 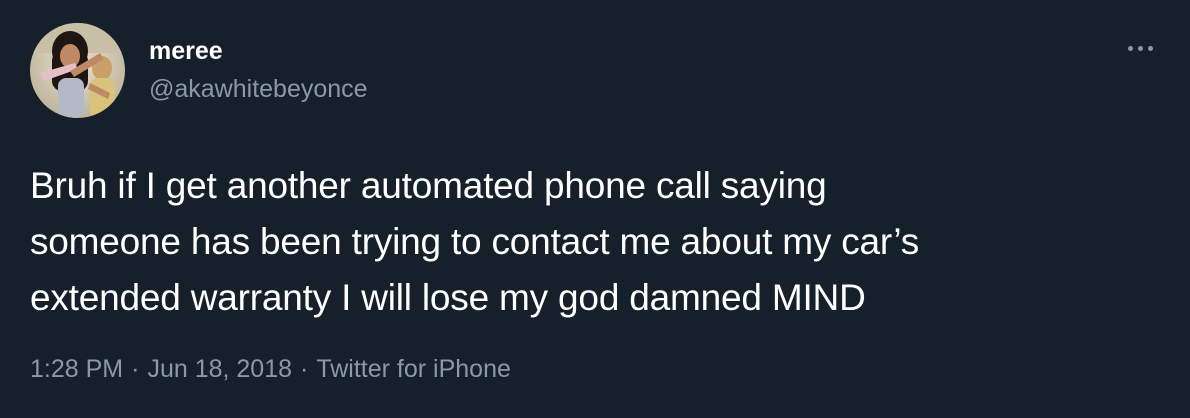 I want to click on tweet-metadata: 1:28 PM · Jun 18, 2018 · Twitter for iPhone, so click(x=270, y=369).